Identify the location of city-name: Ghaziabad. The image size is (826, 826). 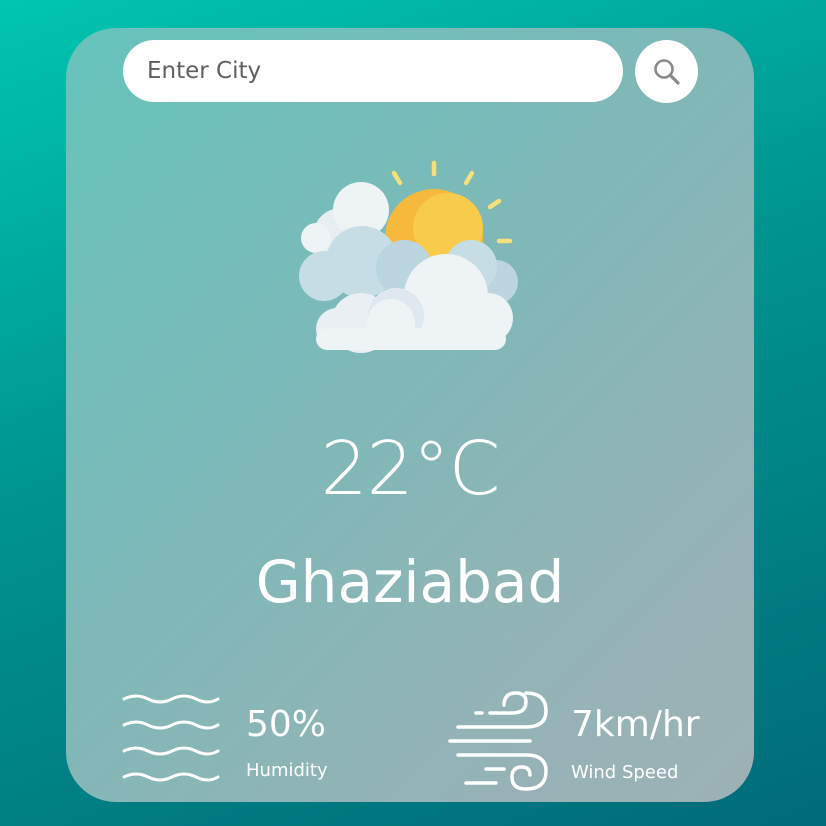
(410, 582).